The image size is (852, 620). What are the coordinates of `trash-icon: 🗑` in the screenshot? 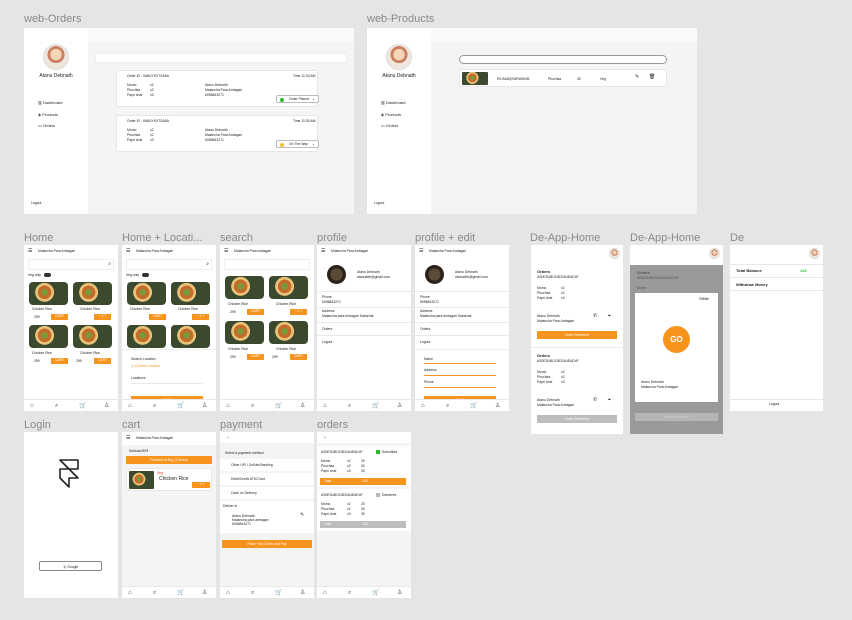 It's located at (652, 77).